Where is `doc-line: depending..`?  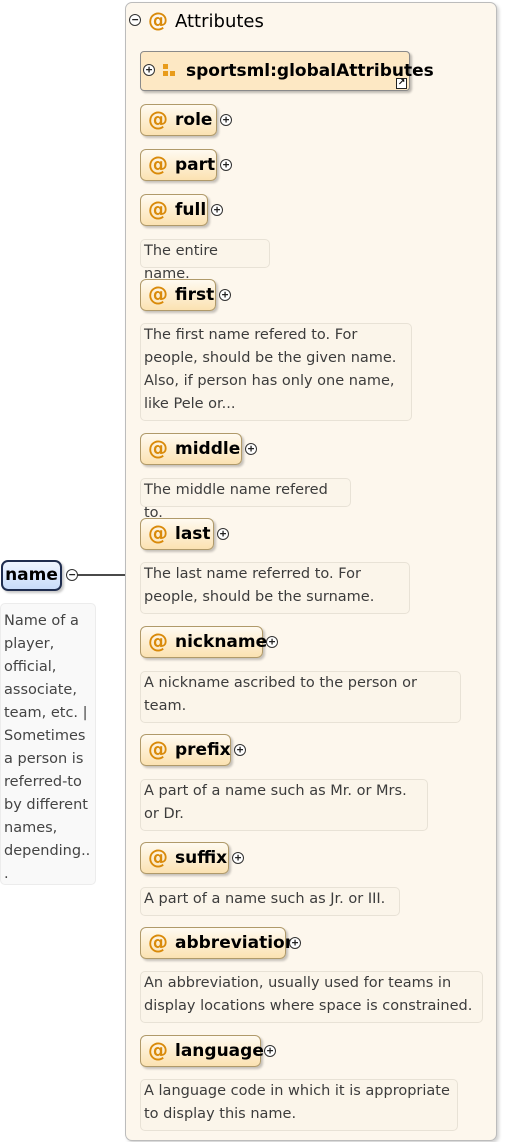
doc-line: depending.. is located at coordinates (47, 851).